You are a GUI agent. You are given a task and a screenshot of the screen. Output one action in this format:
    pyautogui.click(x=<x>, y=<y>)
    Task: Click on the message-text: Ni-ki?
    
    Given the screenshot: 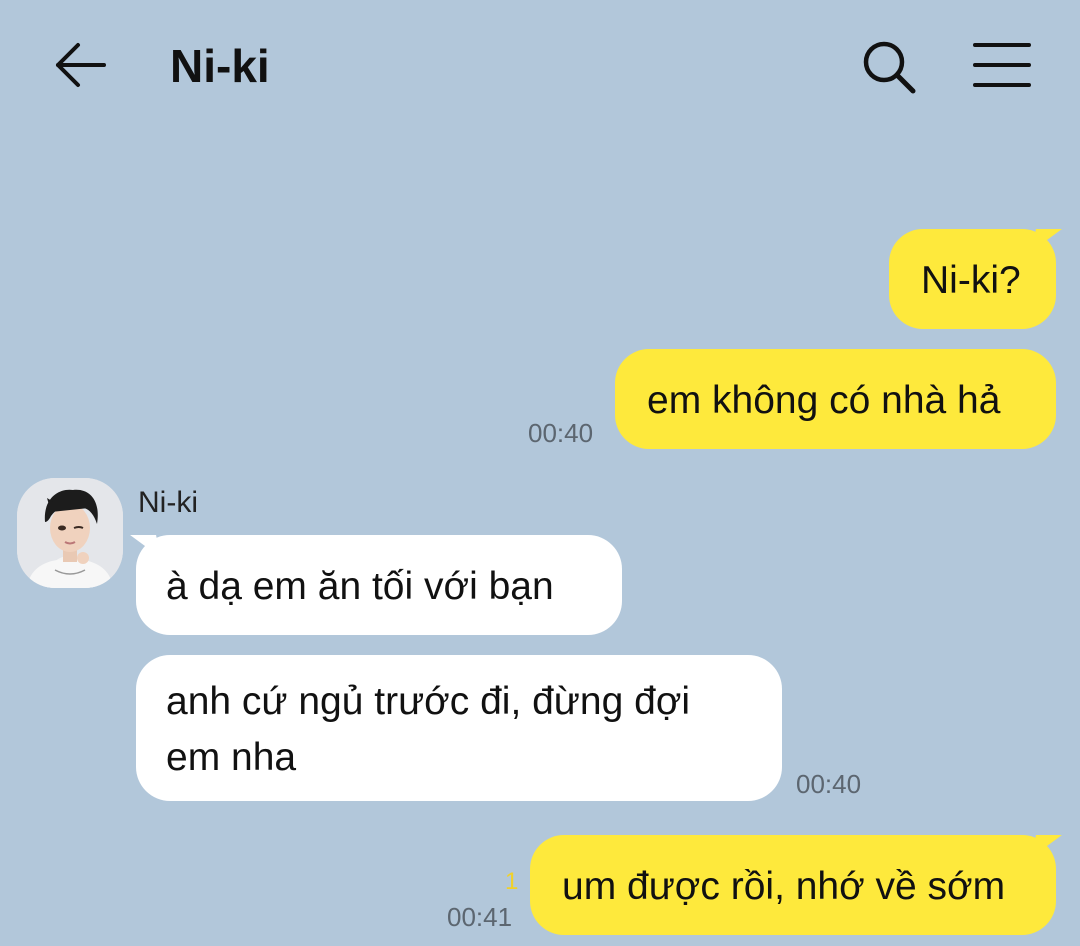 What is the action you would take?
    pyautogui.click(x=971, y=280)
    